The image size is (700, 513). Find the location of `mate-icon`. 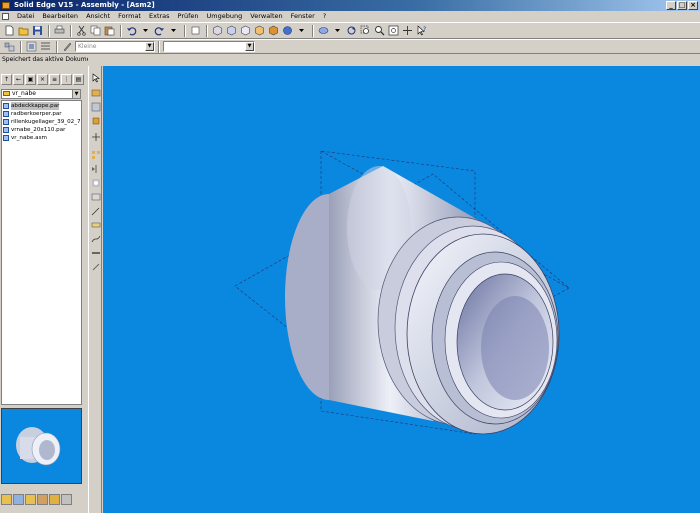

mate-icon is located at coordinates (96, 137).